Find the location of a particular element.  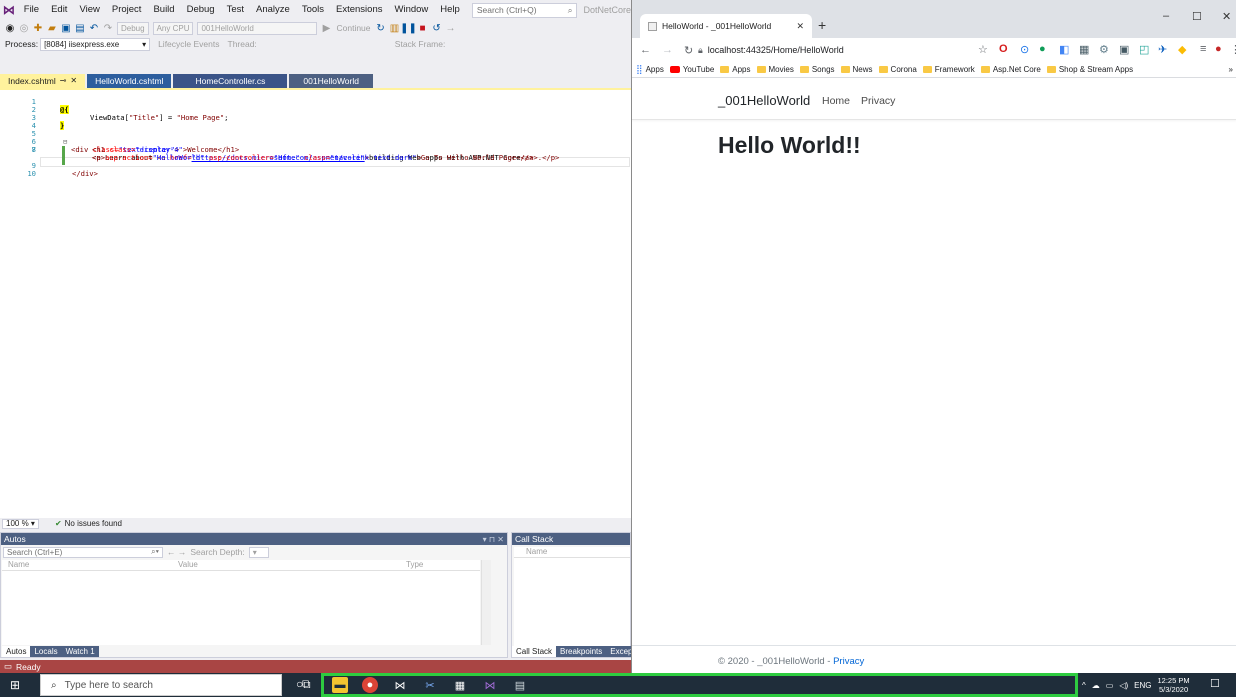

bookmark-songs: Songs is located at coordinates (817, 69).